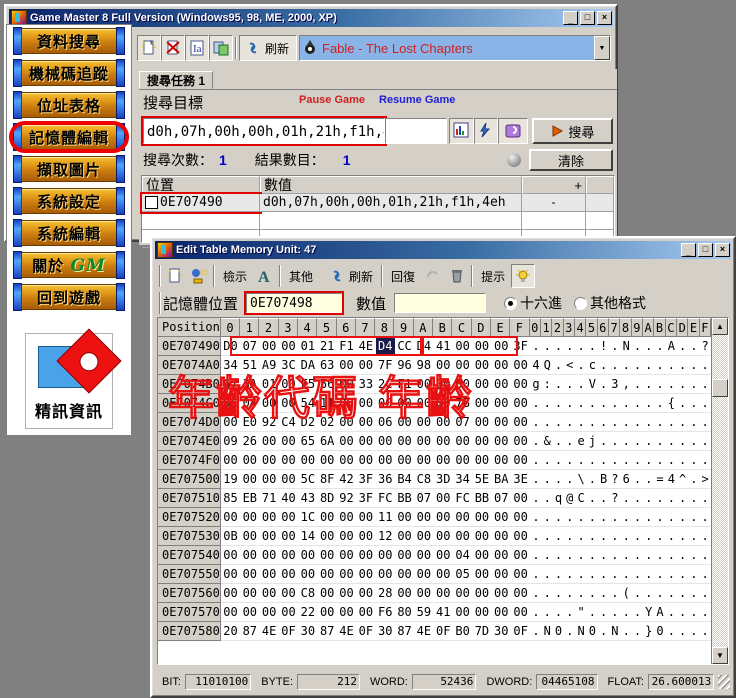 This screenshot has height=698, width=736. Describe the element at coordinates (558, 498) in the screenshot. I see `ascii-cell: q` at that location.